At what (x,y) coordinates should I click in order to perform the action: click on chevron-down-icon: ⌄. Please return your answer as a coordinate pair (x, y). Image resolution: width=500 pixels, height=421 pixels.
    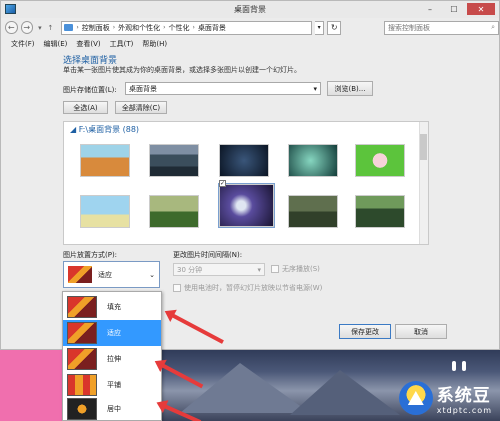
    Looking at the image, I should click on (152, 274).